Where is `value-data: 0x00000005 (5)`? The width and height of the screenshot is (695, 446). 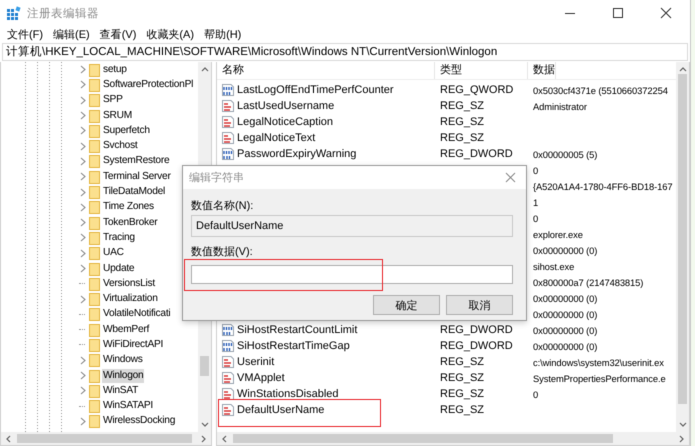 value-data: 0x00000005 (5) is located at coordinates (565, 154).